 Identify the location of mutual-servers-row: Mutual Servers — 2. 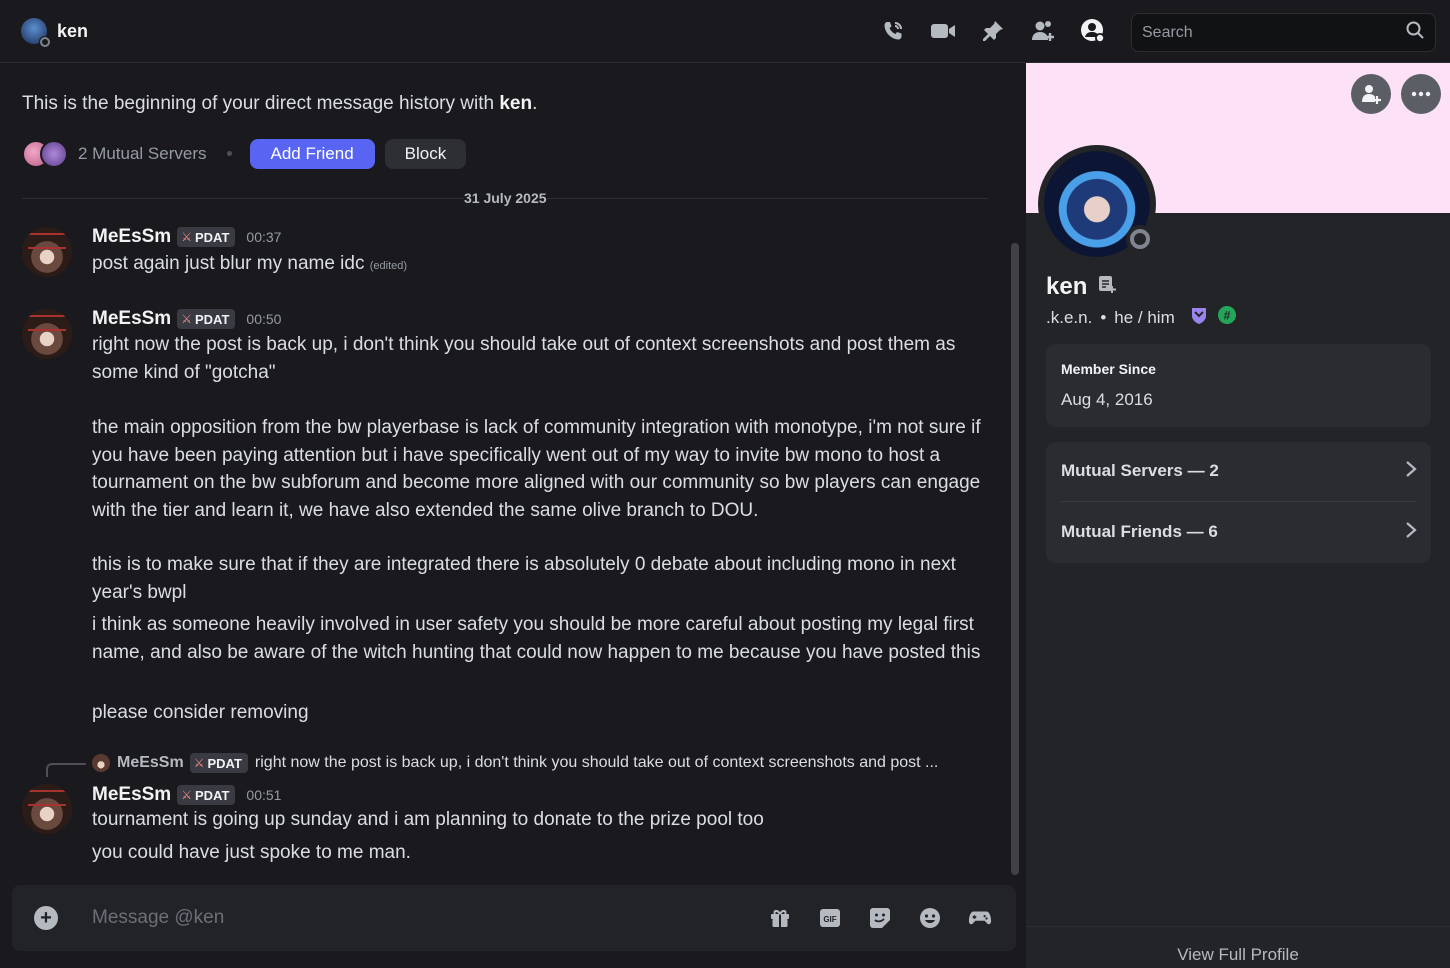
(1239, 471).